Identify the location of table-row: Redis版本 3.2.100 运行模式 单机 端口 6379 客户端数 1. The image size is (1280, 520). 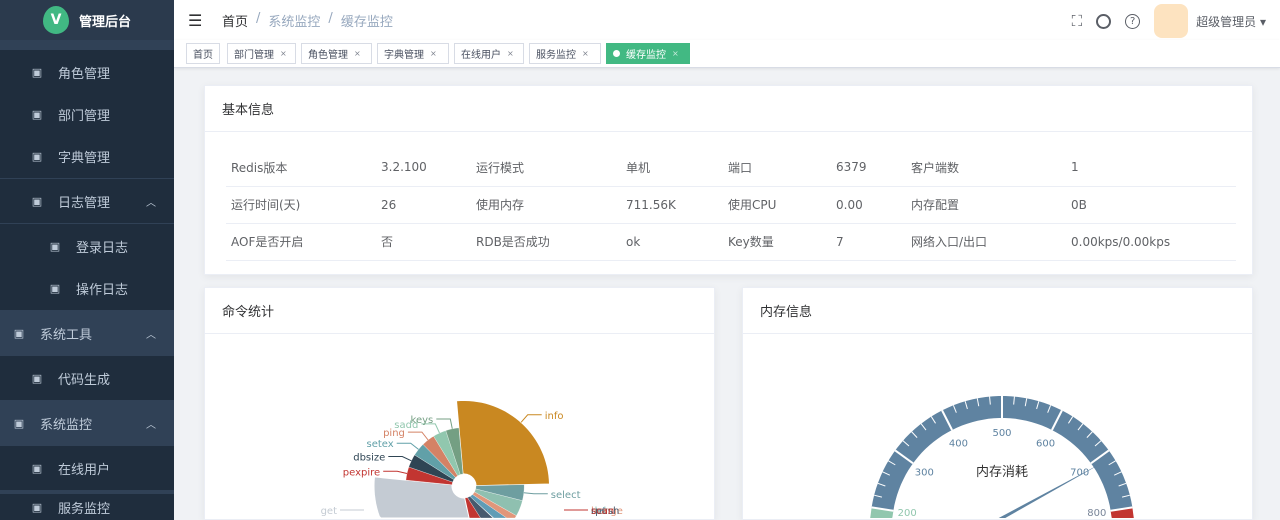
(731, 168).